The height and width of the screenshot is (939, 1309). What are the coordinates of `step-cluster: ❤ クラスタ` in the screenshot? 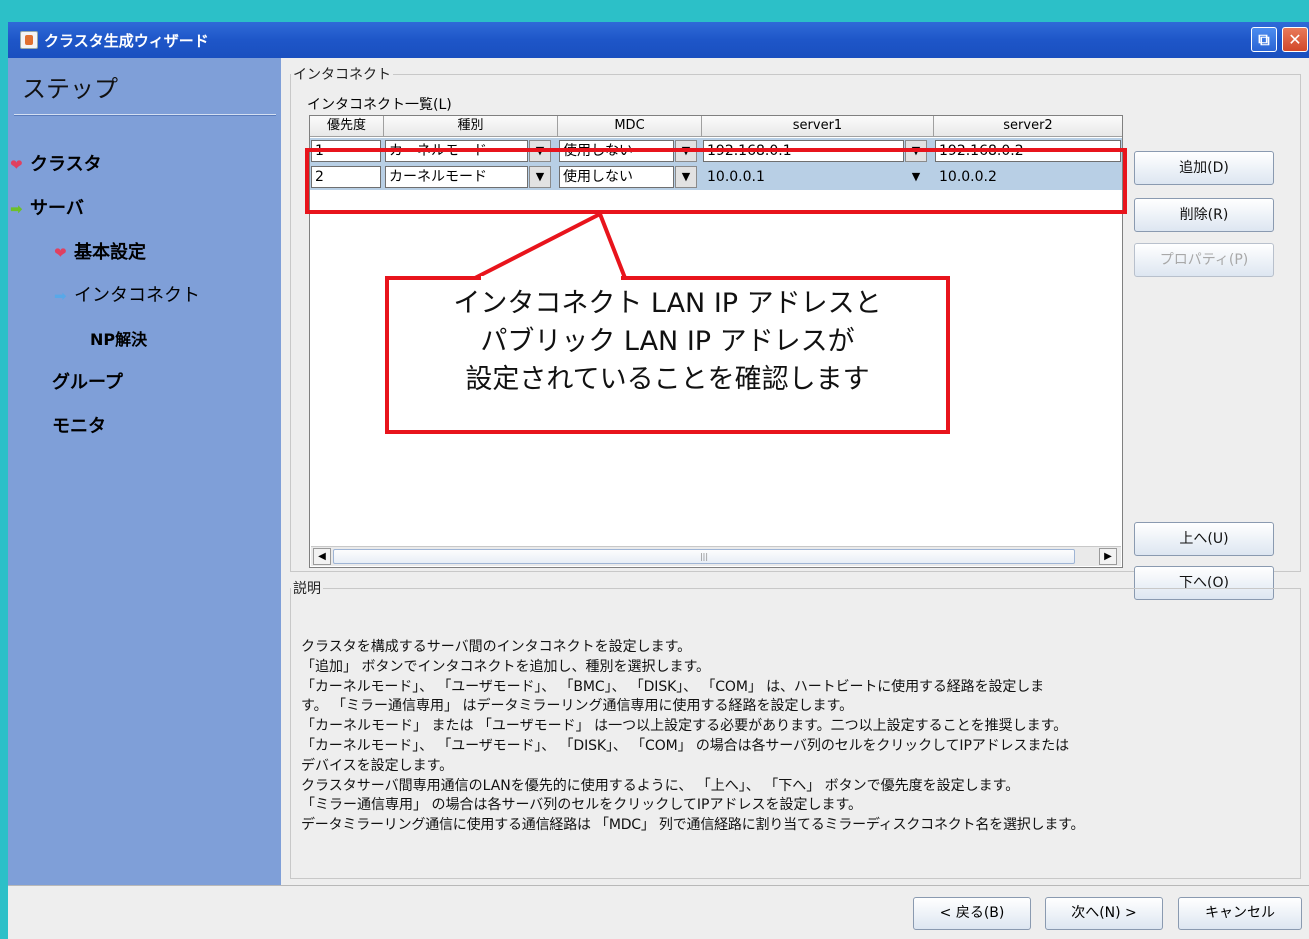 It's located at (56, 163).